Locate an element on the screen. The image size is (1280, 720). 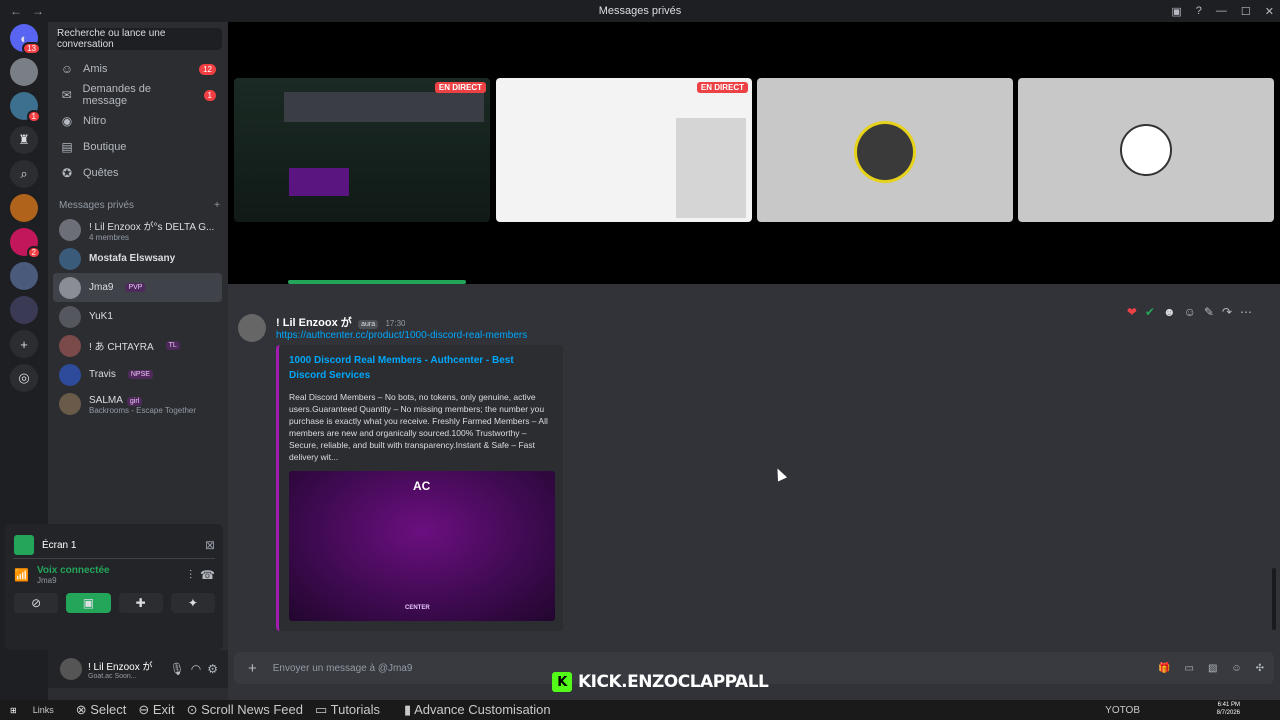
help-icon: ? is located at coordinates (1199, 11).